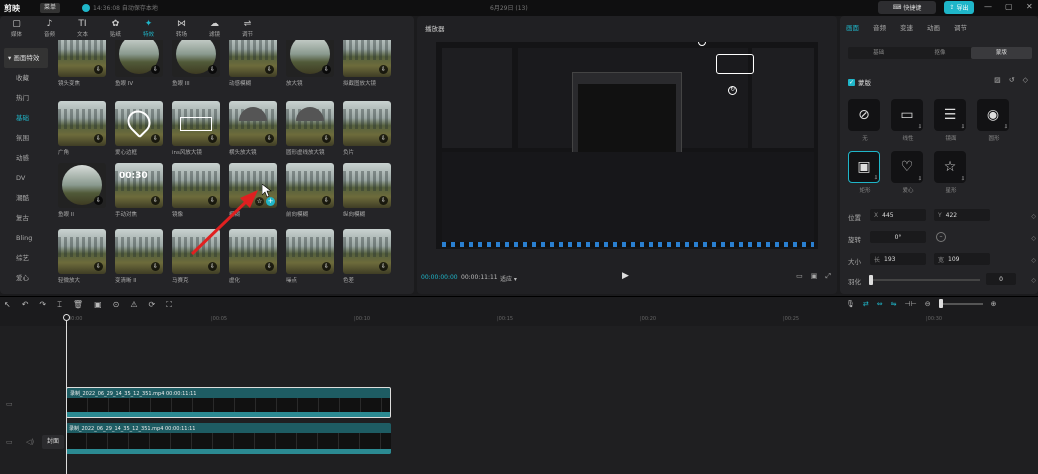 The image size is (1038, 474). Describe the element at coordinates (254, 128) in the screenshot. I see `effect-item: ⇩ 横头放大镜` at that location.